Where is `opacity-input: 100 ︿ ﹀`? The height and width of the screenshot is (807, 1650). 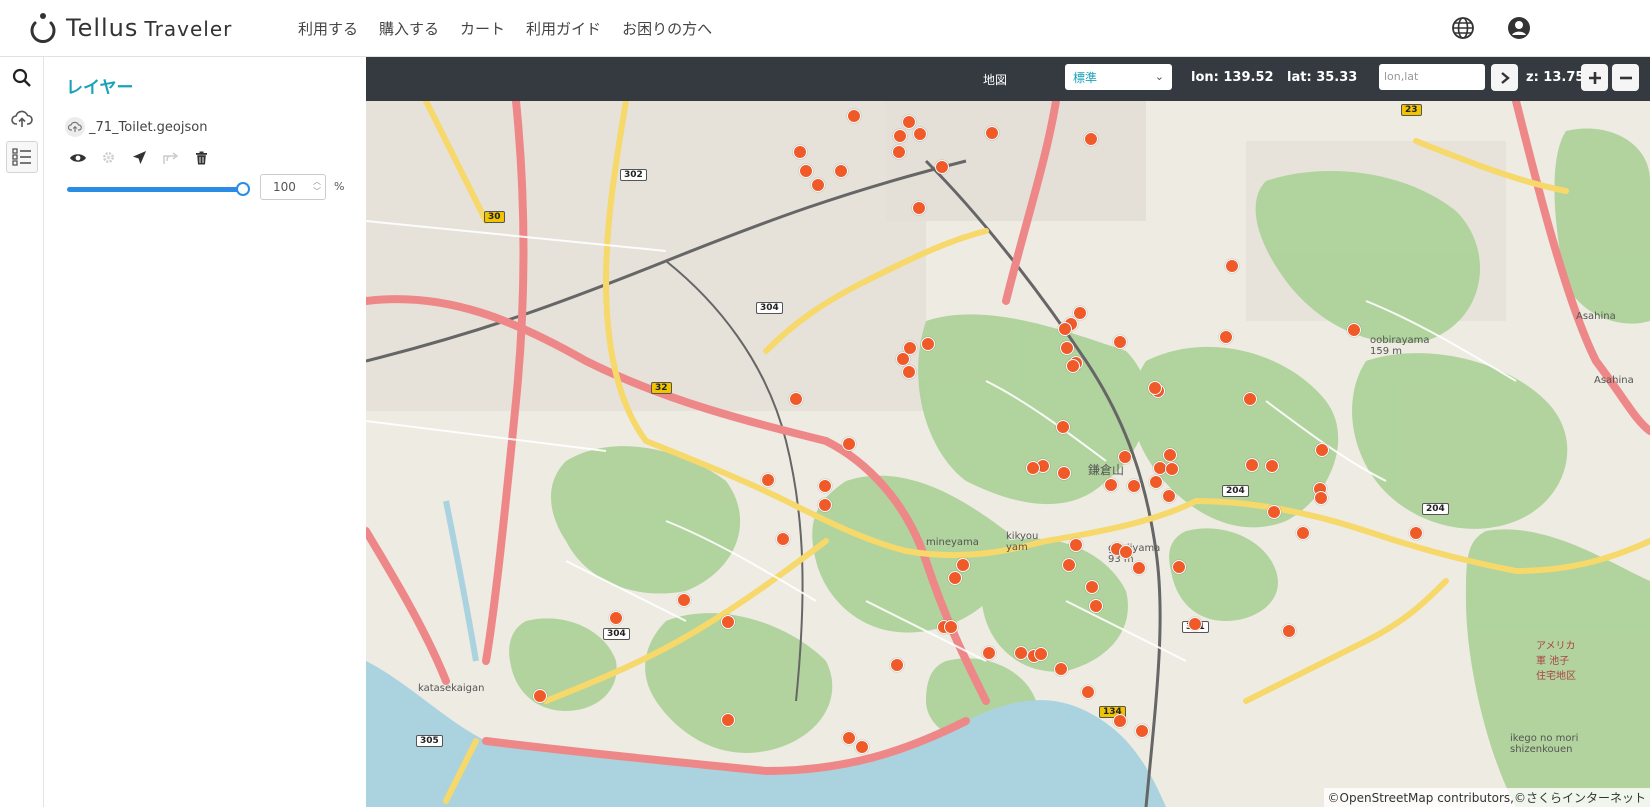
opacity-input: 100 ︿ ﹀ is located at coordinates (293, 187).